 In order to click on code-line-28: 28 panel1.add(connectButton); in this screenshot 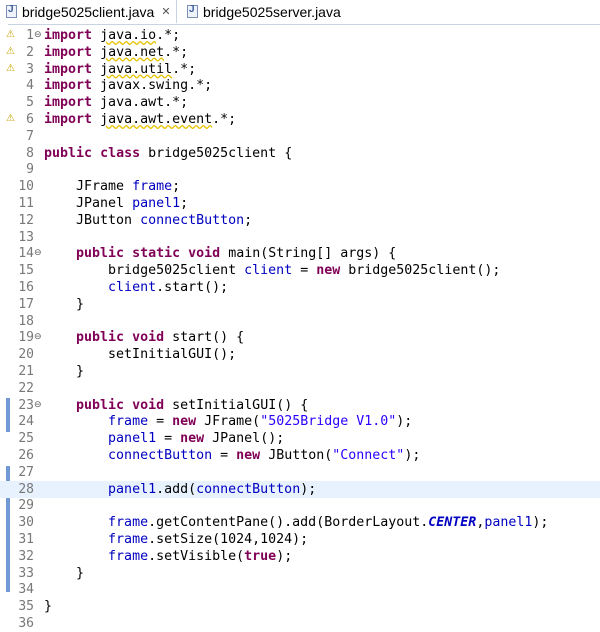, I will do `click(300, 489)`.